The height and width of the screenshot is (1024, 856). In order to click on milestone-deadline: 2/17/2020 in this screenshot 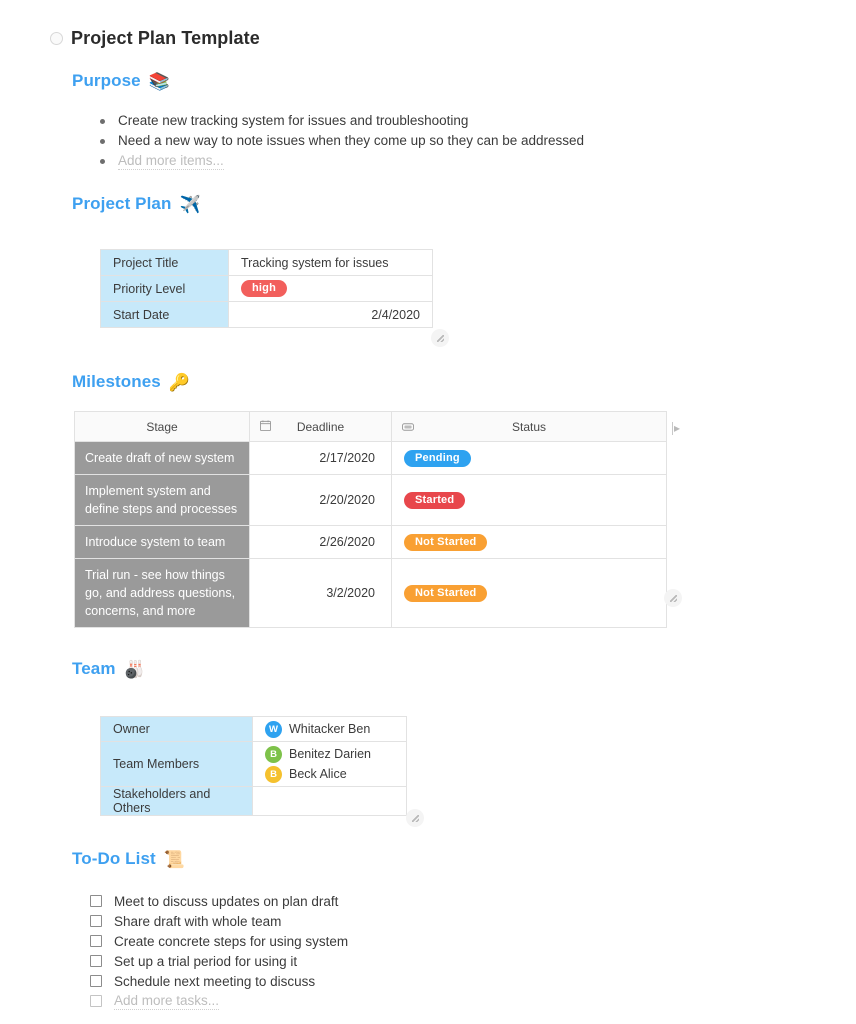, I will do `click(320, 458)`.